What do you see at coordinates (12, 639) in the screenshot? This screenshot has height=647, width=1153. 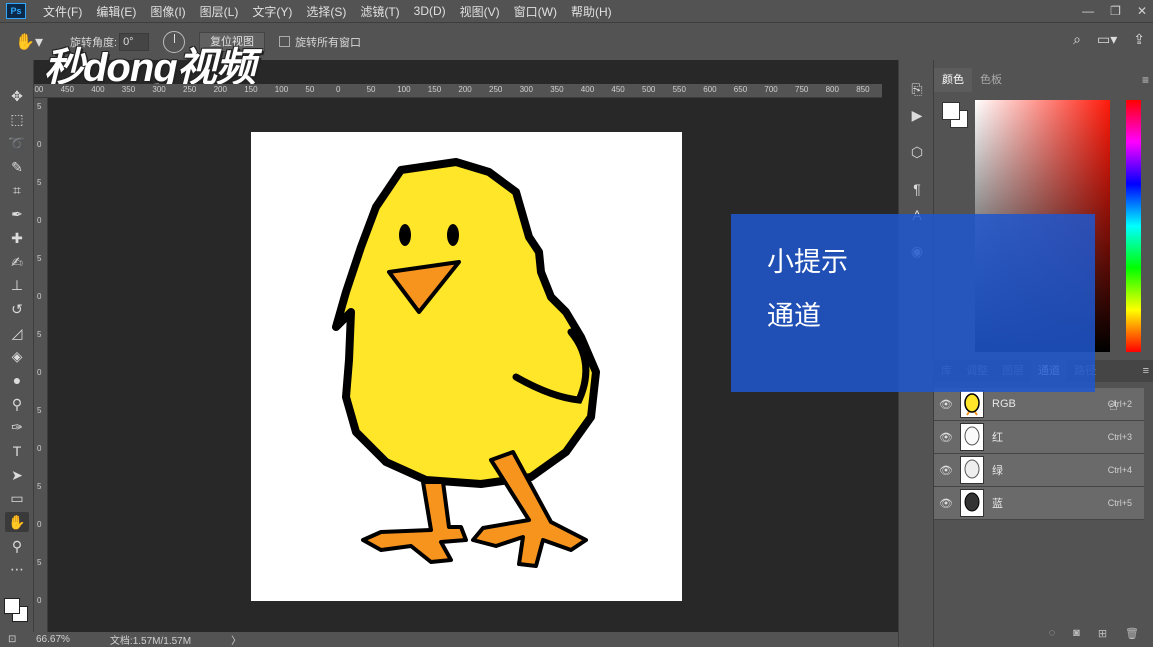 I see `status-icon: ⊡` at bounding box center [12, 639].